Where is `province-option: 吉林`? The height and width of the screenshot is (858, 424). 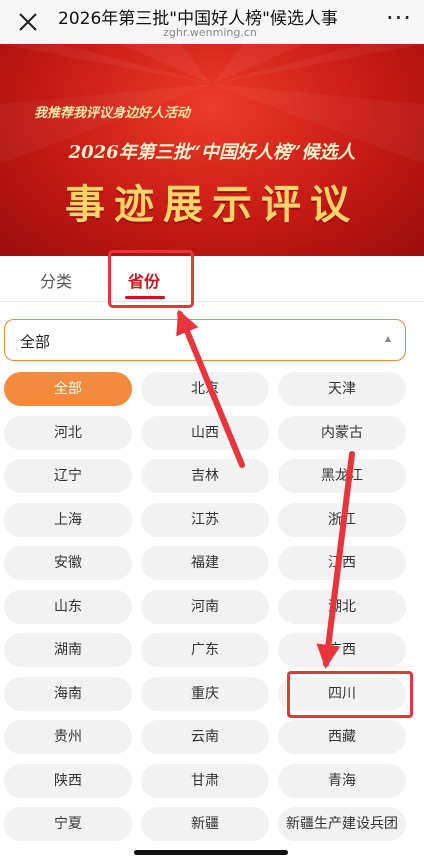 province-option: 吉林 is located at coordinates (205, 476).